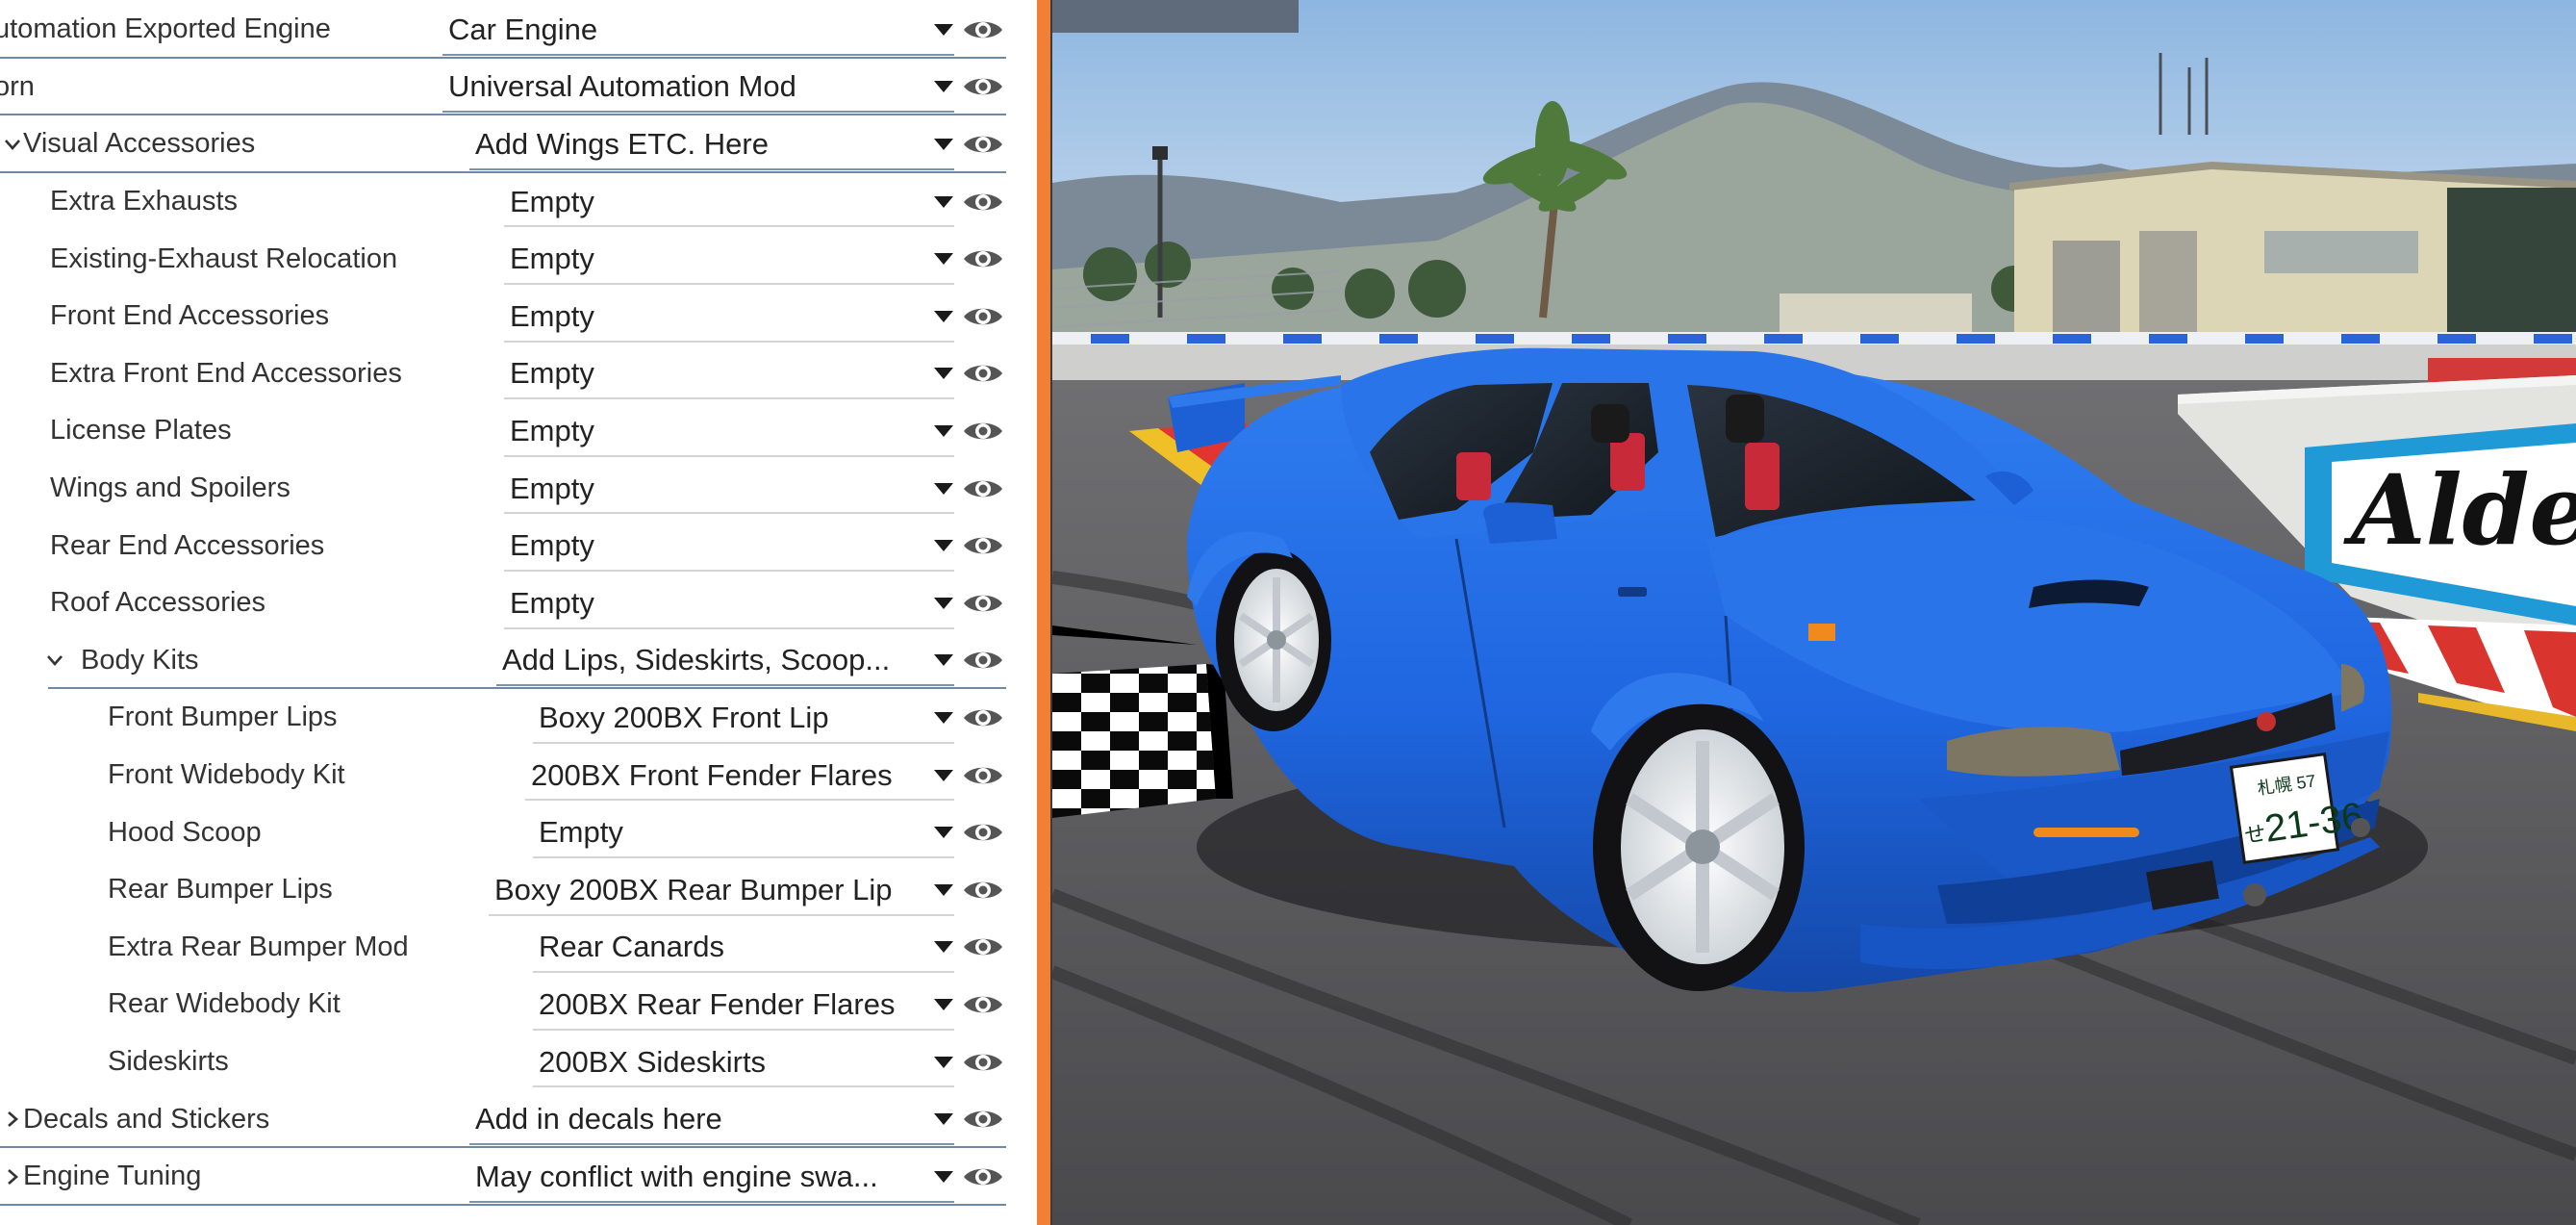 The width and height of the screenshot is (2576, 1225). Describe the element at coordinates (139, 144) in the screenshot. I see `part-slot-label: Visual Accessories` at that location.